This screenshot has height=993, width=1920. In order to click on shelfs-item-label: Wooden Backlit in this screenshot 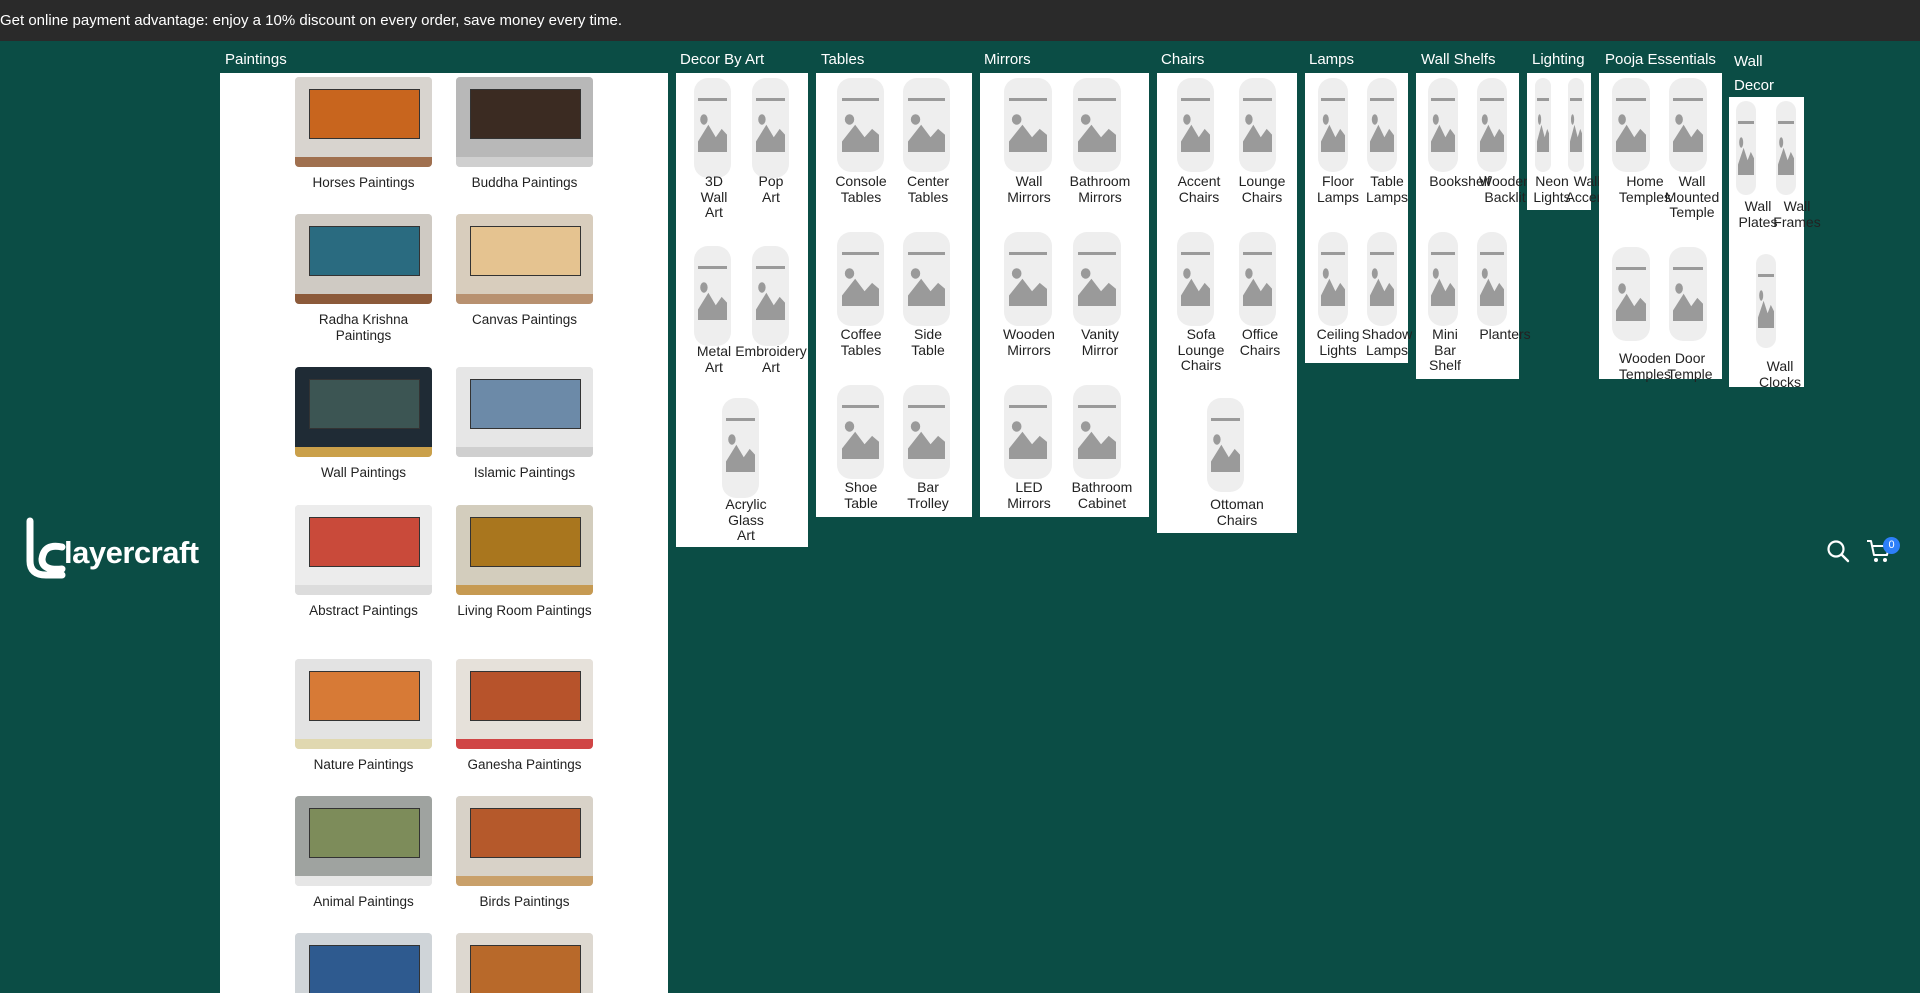, I will do `click(1505, 189)`.